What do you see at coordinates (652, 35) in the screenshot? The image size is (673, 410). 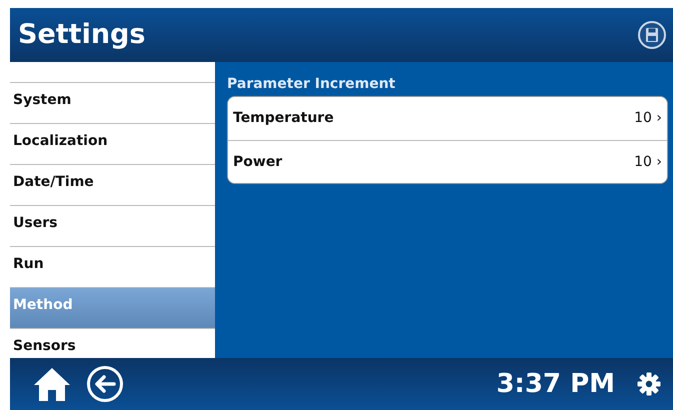 I see `save-icon` at bounding box center [652, 35].